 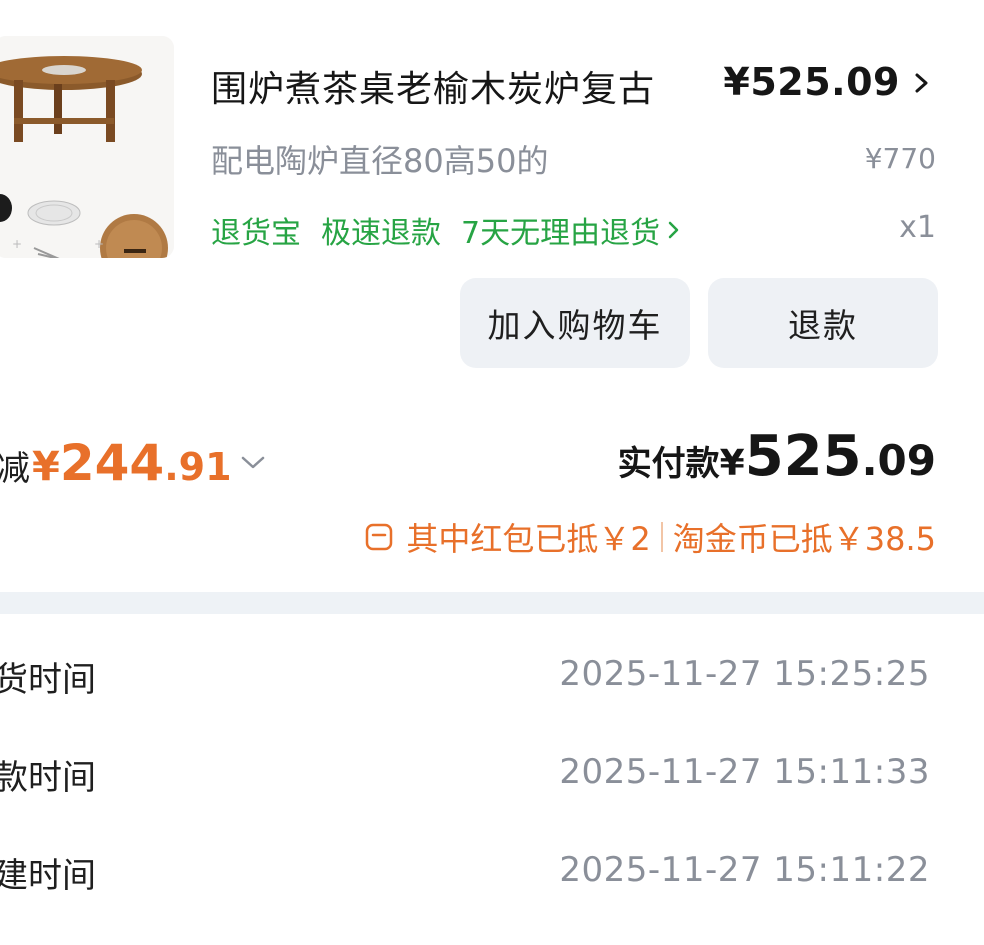 What do you see at coordinates (732, 463) in the screenshot?
I see `paid-currency: ¥` at bounding box center [732, 463].